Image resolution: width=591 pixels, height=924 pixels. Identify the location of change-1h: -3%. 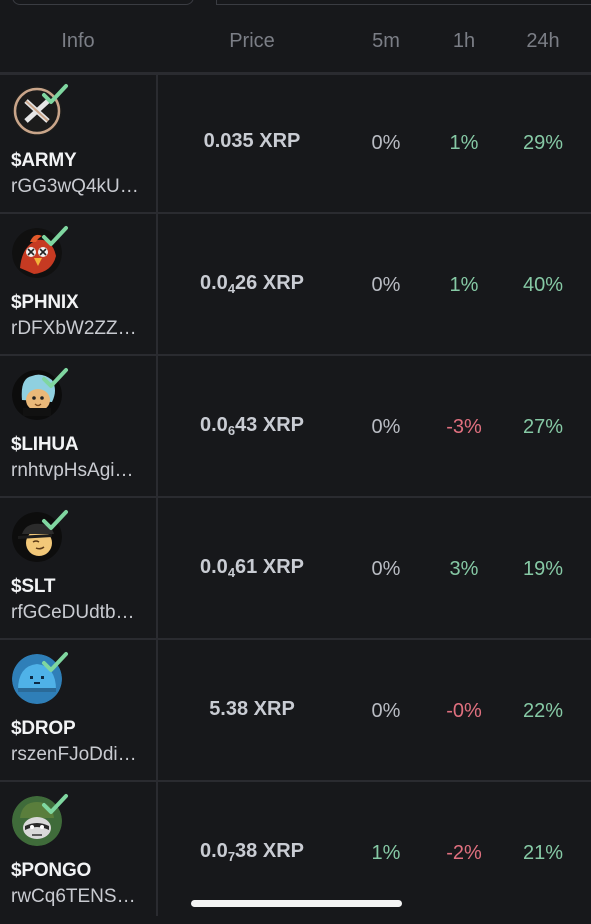
(464, 427).